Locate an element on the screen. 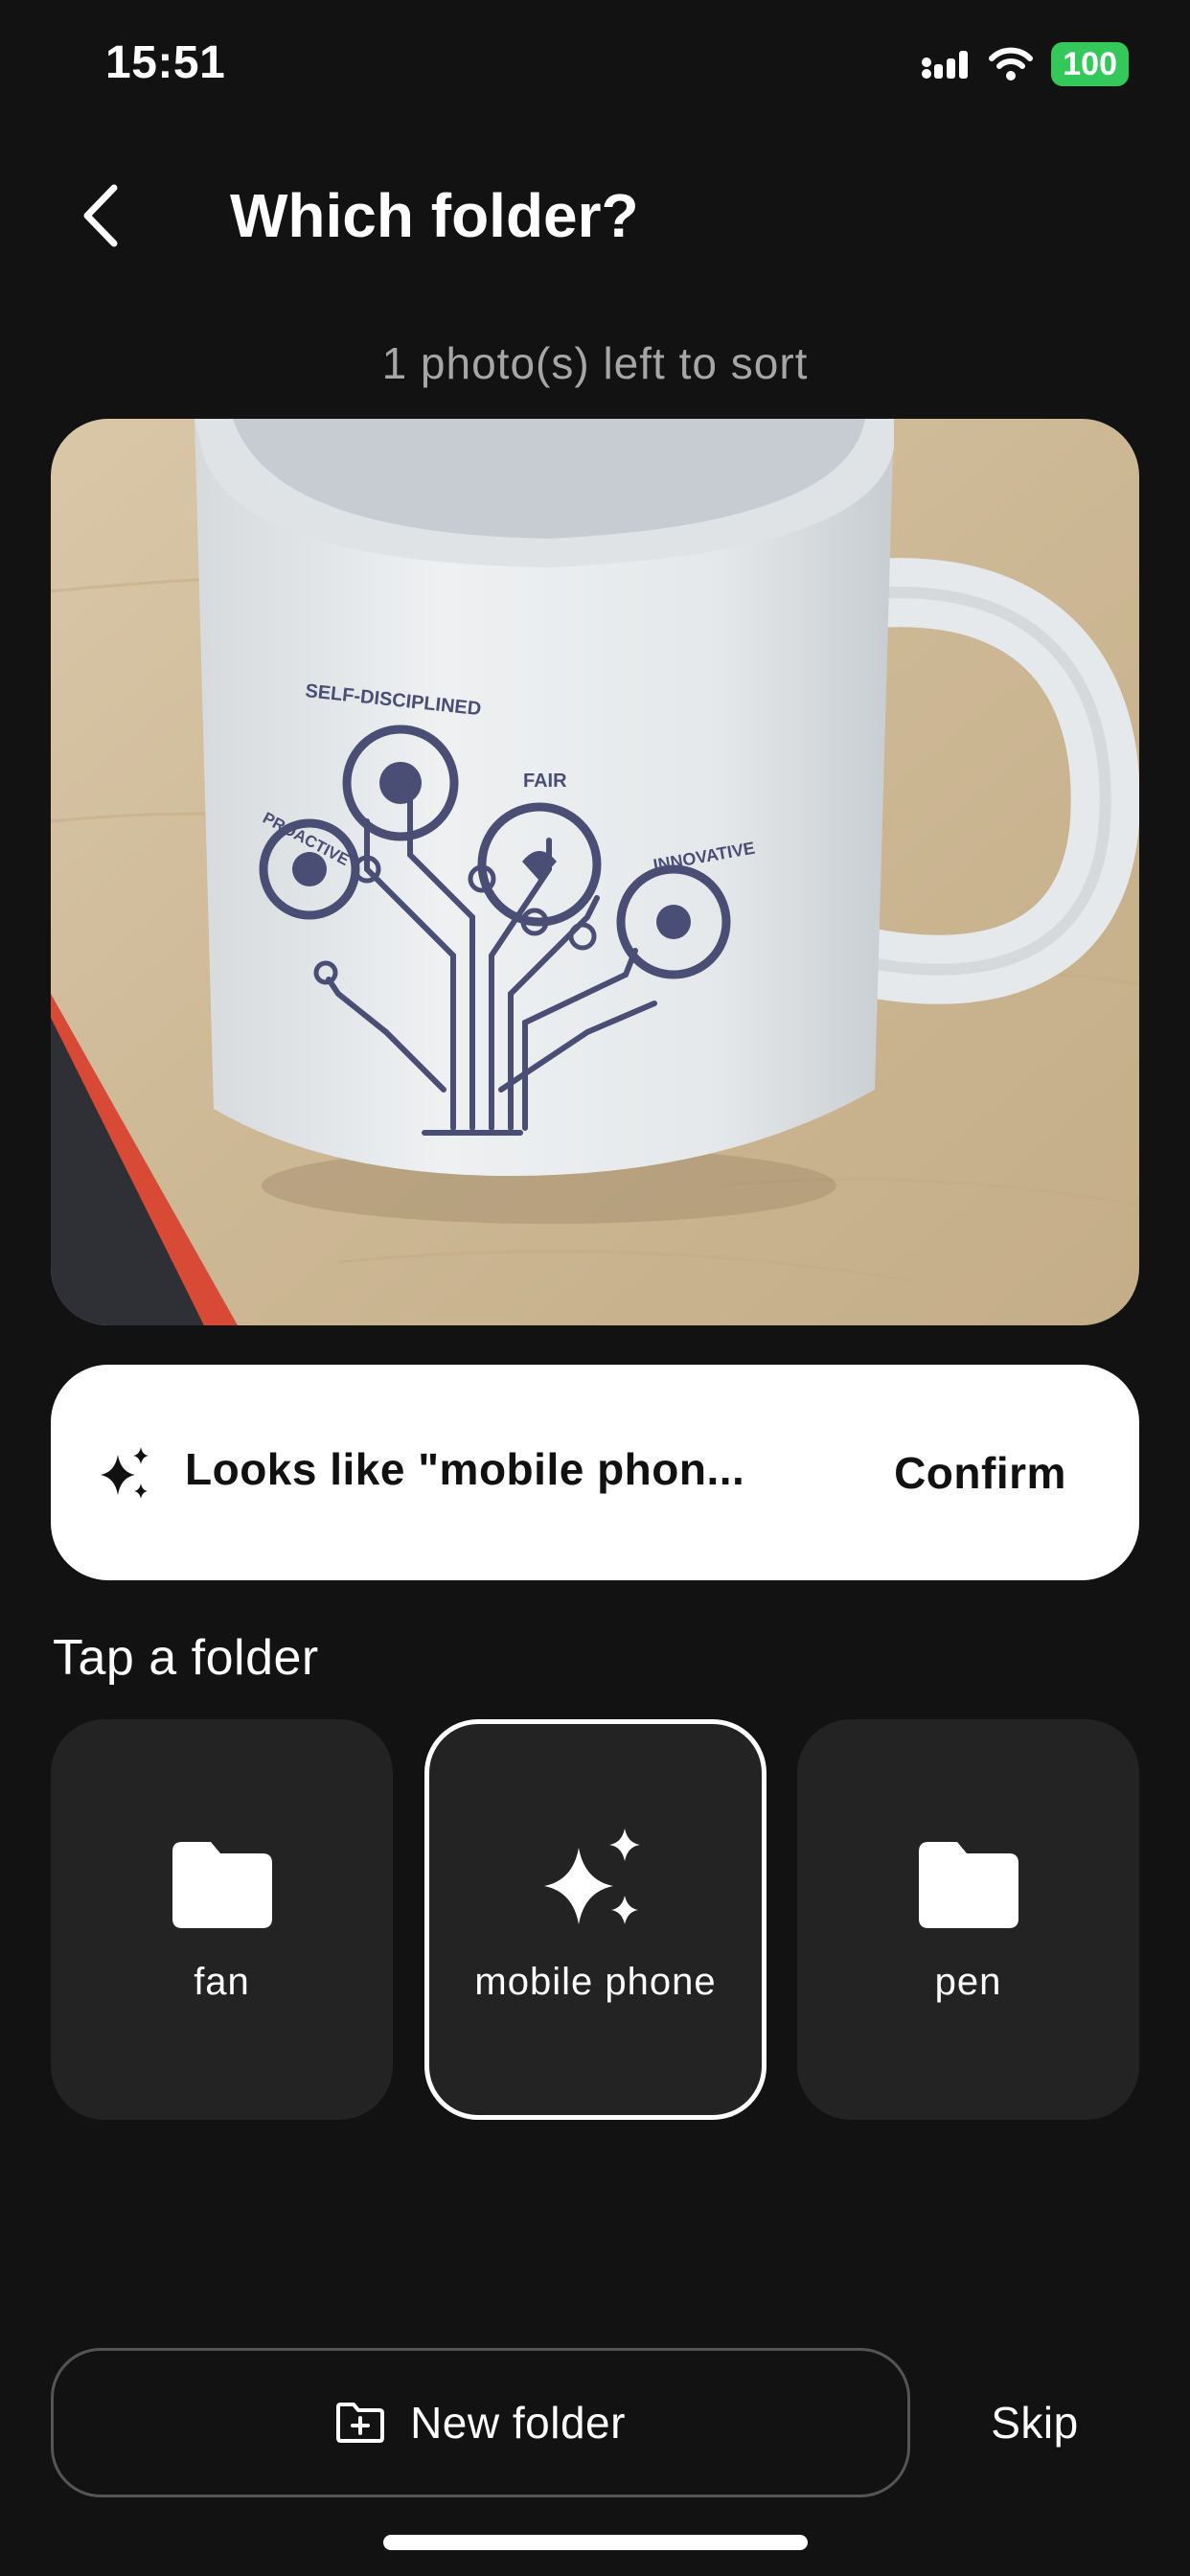 The width and height of the screenshot is (1190, 2576). new-folder-button: New folder is located at coordinates (481, 2422).